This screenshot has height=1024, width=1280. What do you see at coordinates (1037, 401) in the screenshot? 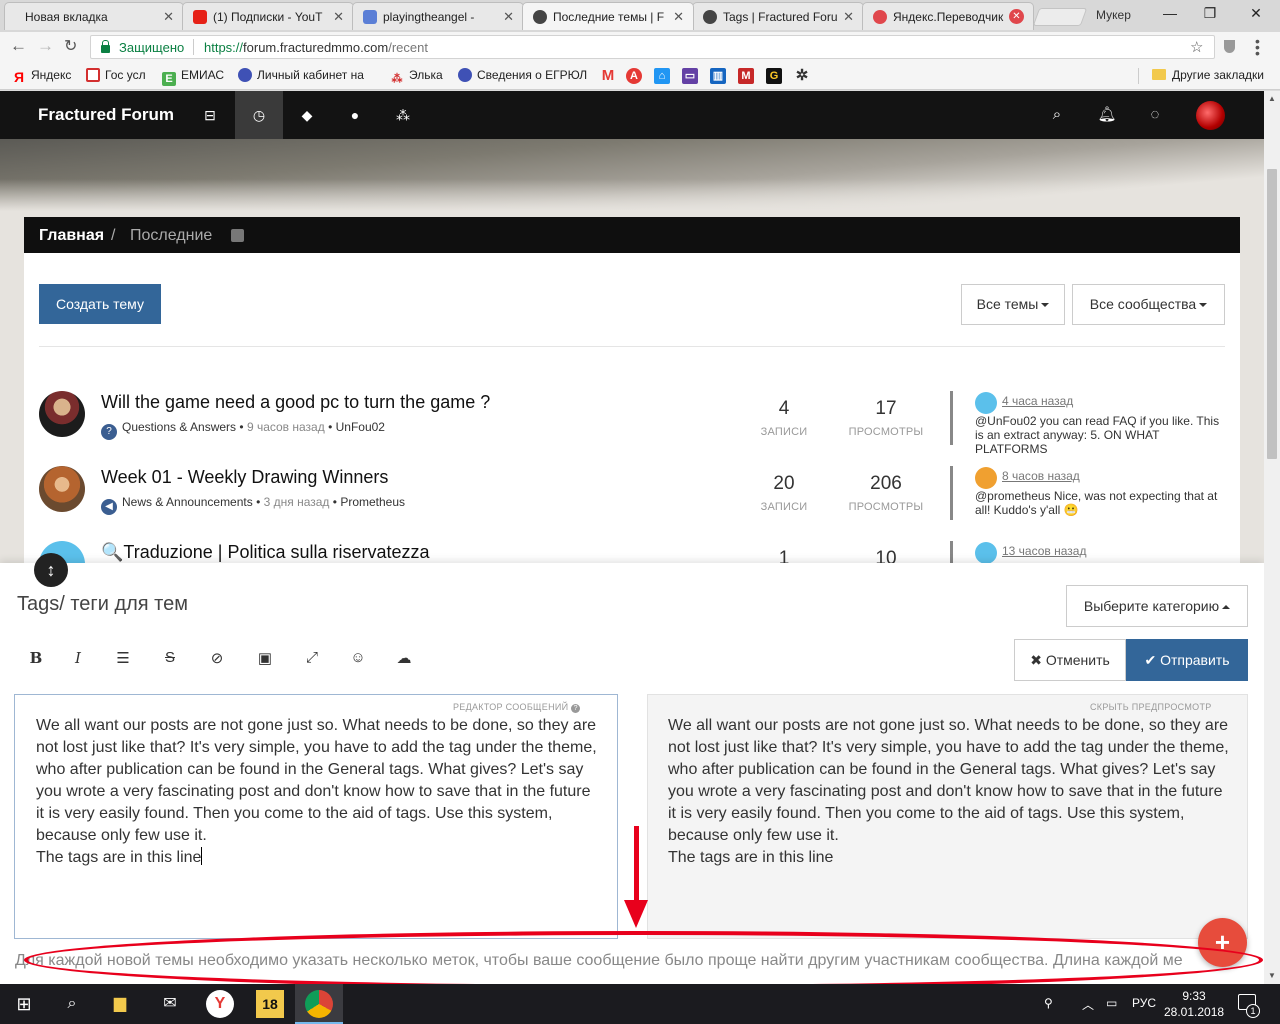
I see `teaser-time: 4 часа назад` at bounding box center [1037, 401].